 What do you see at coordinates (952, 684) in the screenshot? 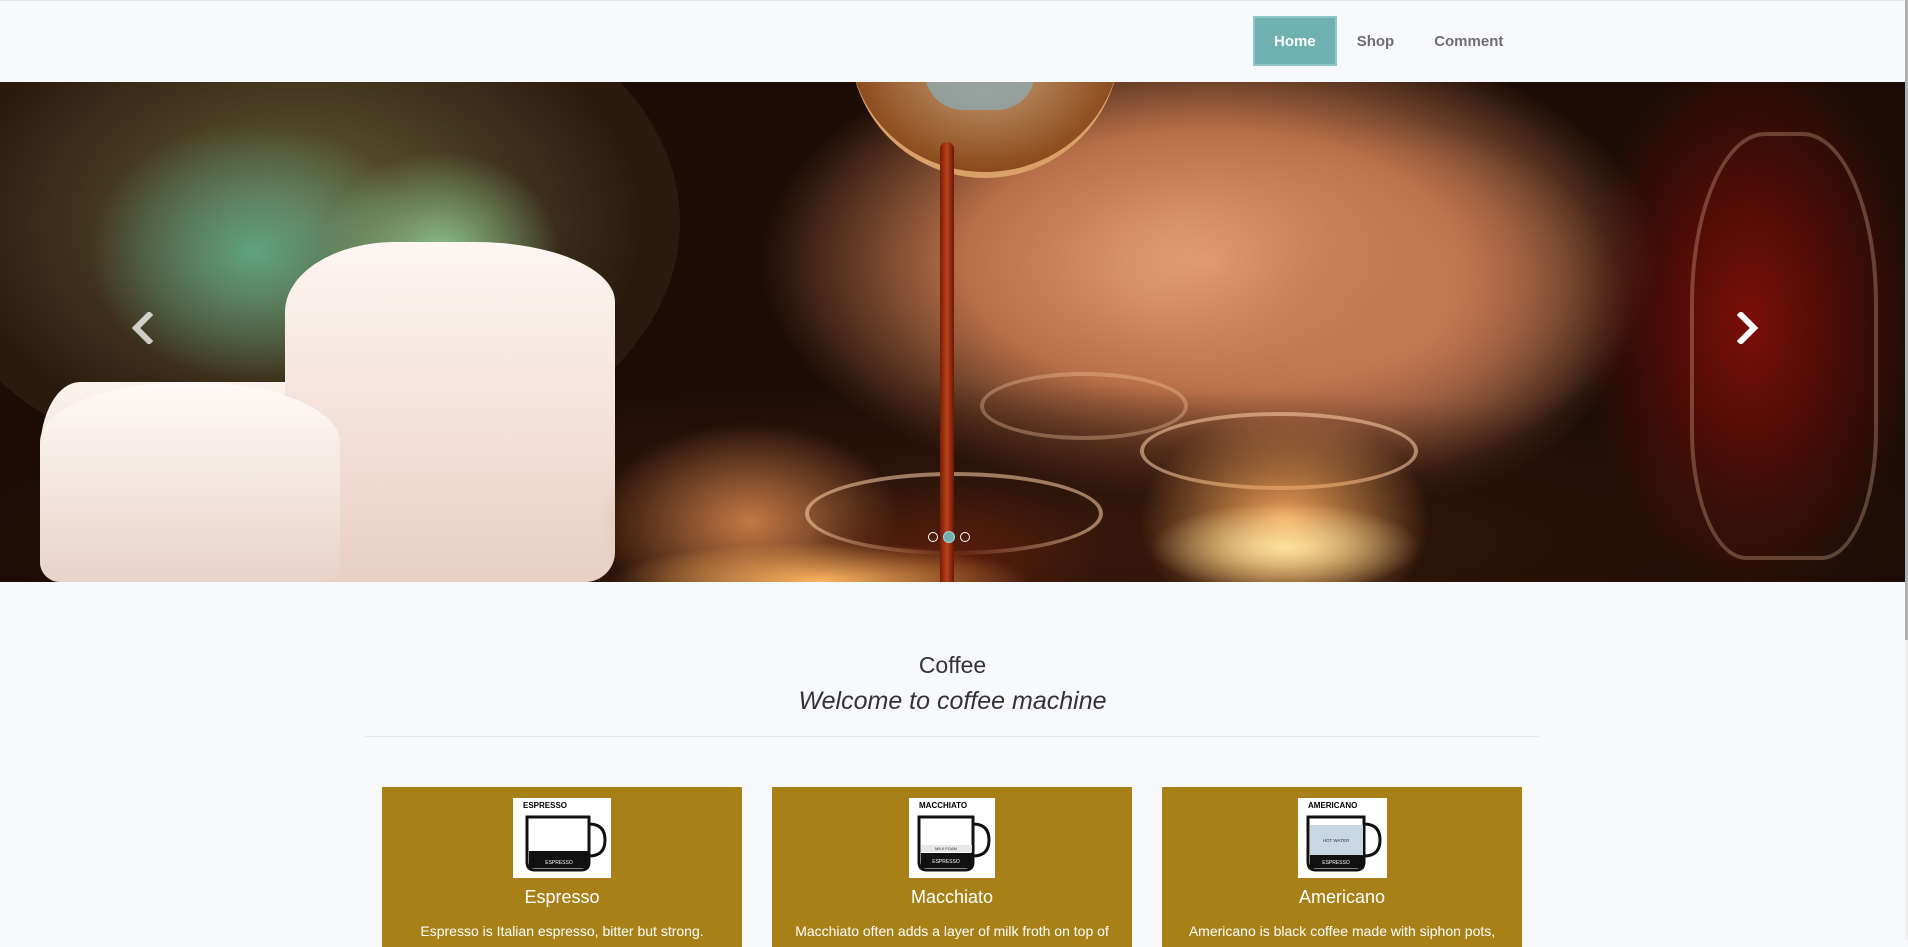
I see `section-heading: Coffee Welcome to coffee machine` at bounding box center [952, 684].